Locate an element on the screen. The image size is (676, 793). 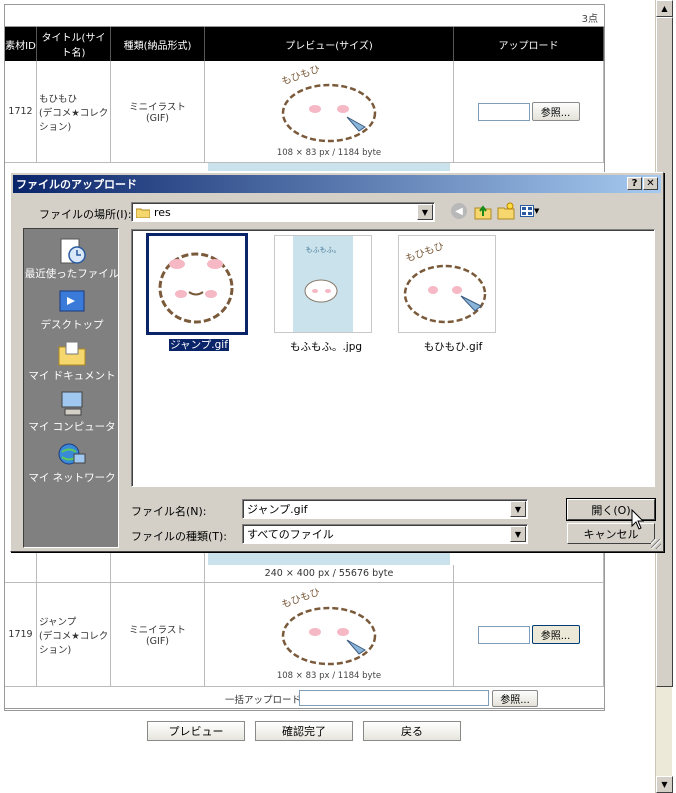
row3-preview: もひもひ 108 × 83 px / 1184 byte is located at coordinates (329, 635).